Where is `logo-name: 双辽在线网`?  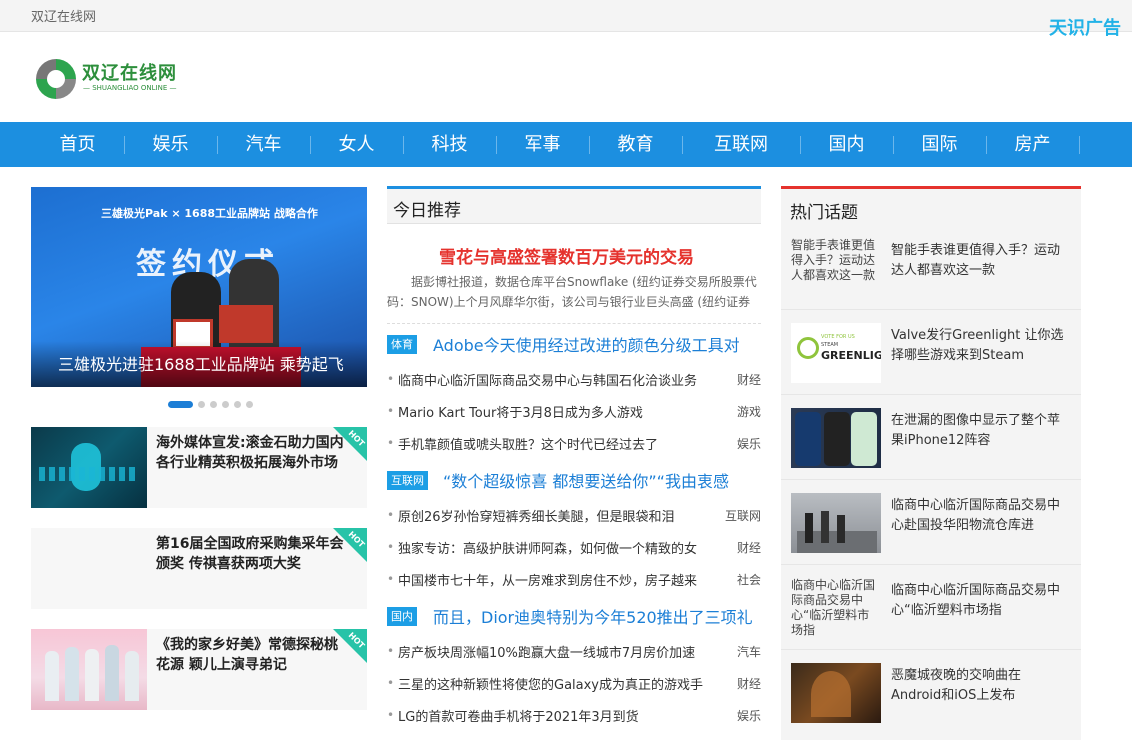
logo-name: 双辽在线网 is located at coordinates (129, 73).